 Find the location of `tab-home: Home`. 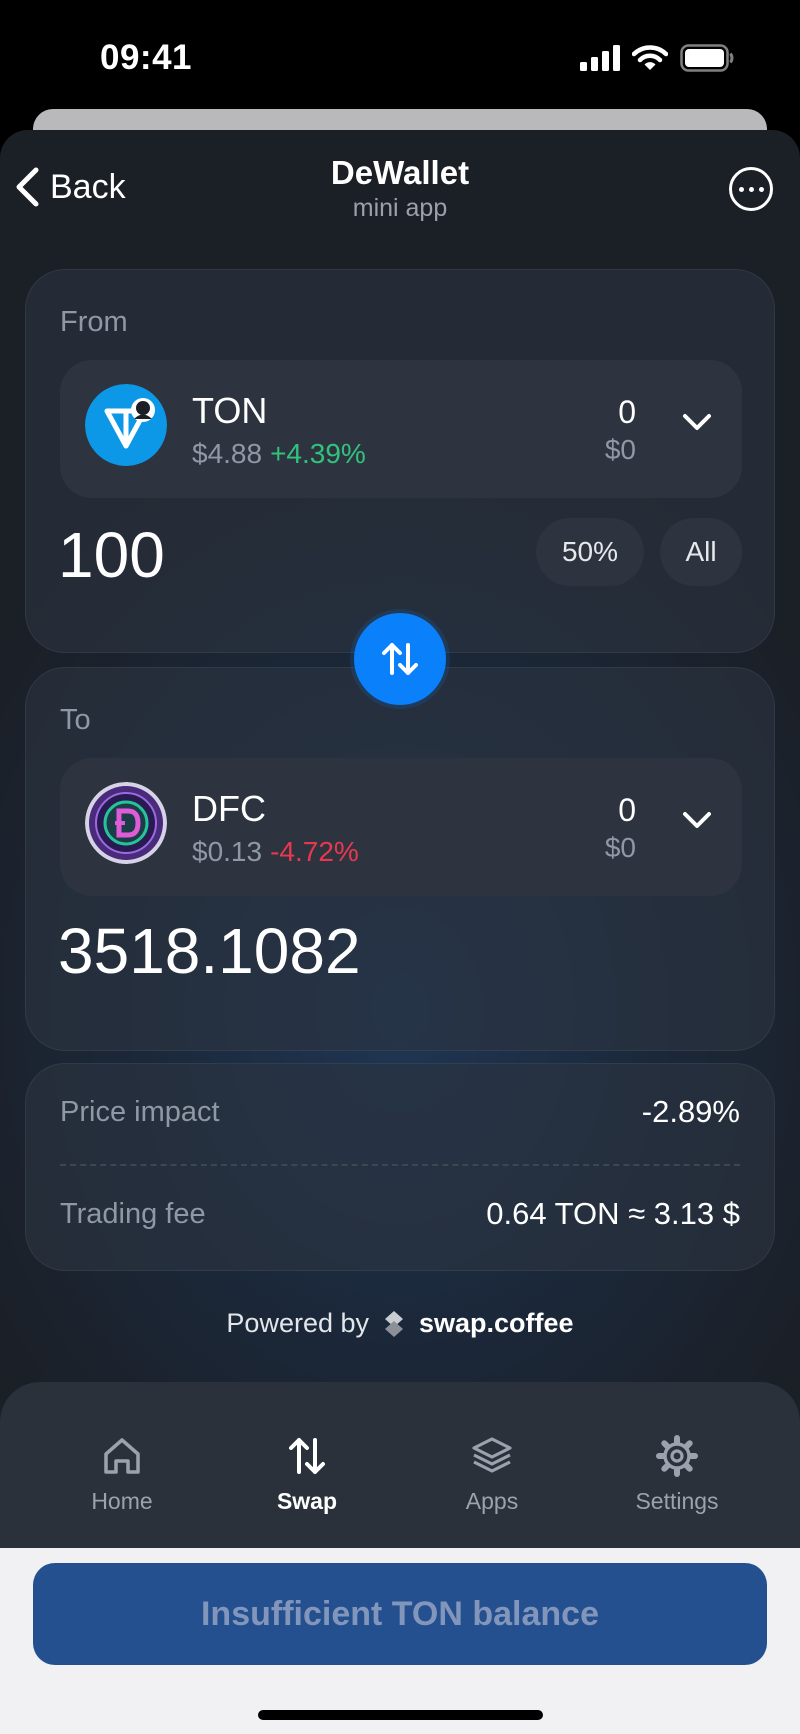

tab-home: Home is located at coordinates (122, 1474).